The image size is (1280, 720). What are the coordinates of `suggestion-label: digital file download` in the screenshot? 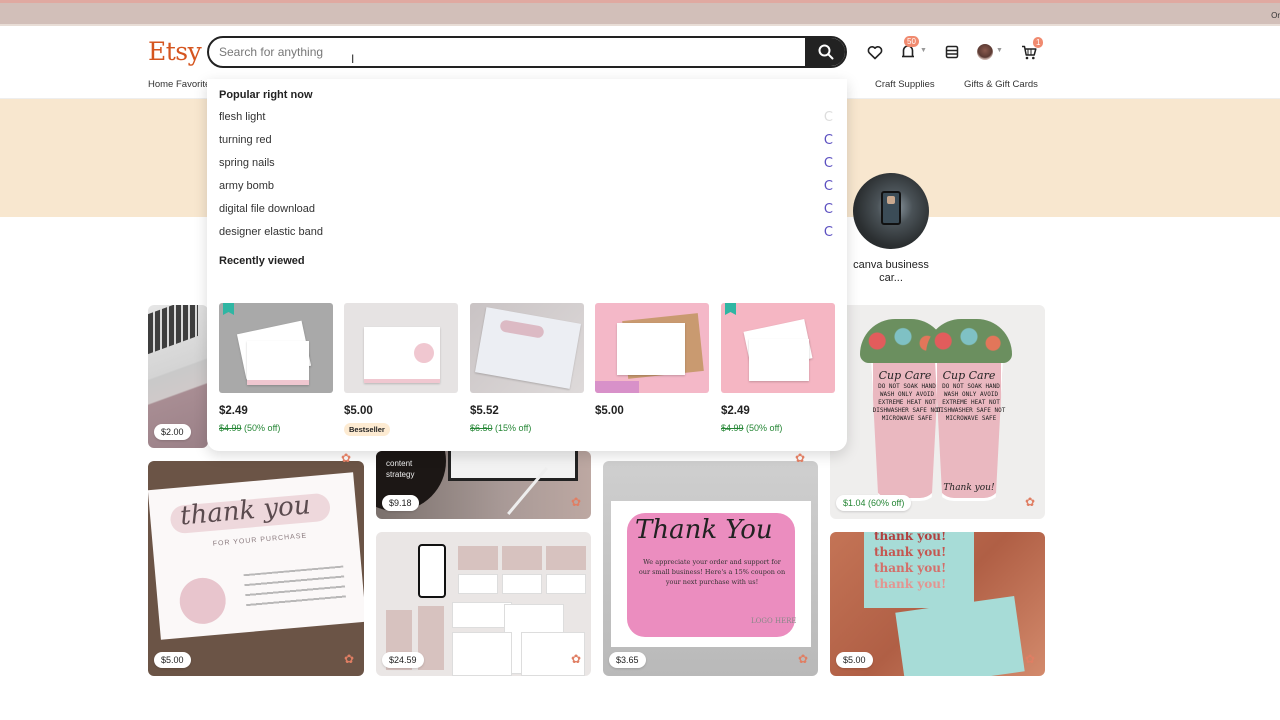 It's located at (267, 209).